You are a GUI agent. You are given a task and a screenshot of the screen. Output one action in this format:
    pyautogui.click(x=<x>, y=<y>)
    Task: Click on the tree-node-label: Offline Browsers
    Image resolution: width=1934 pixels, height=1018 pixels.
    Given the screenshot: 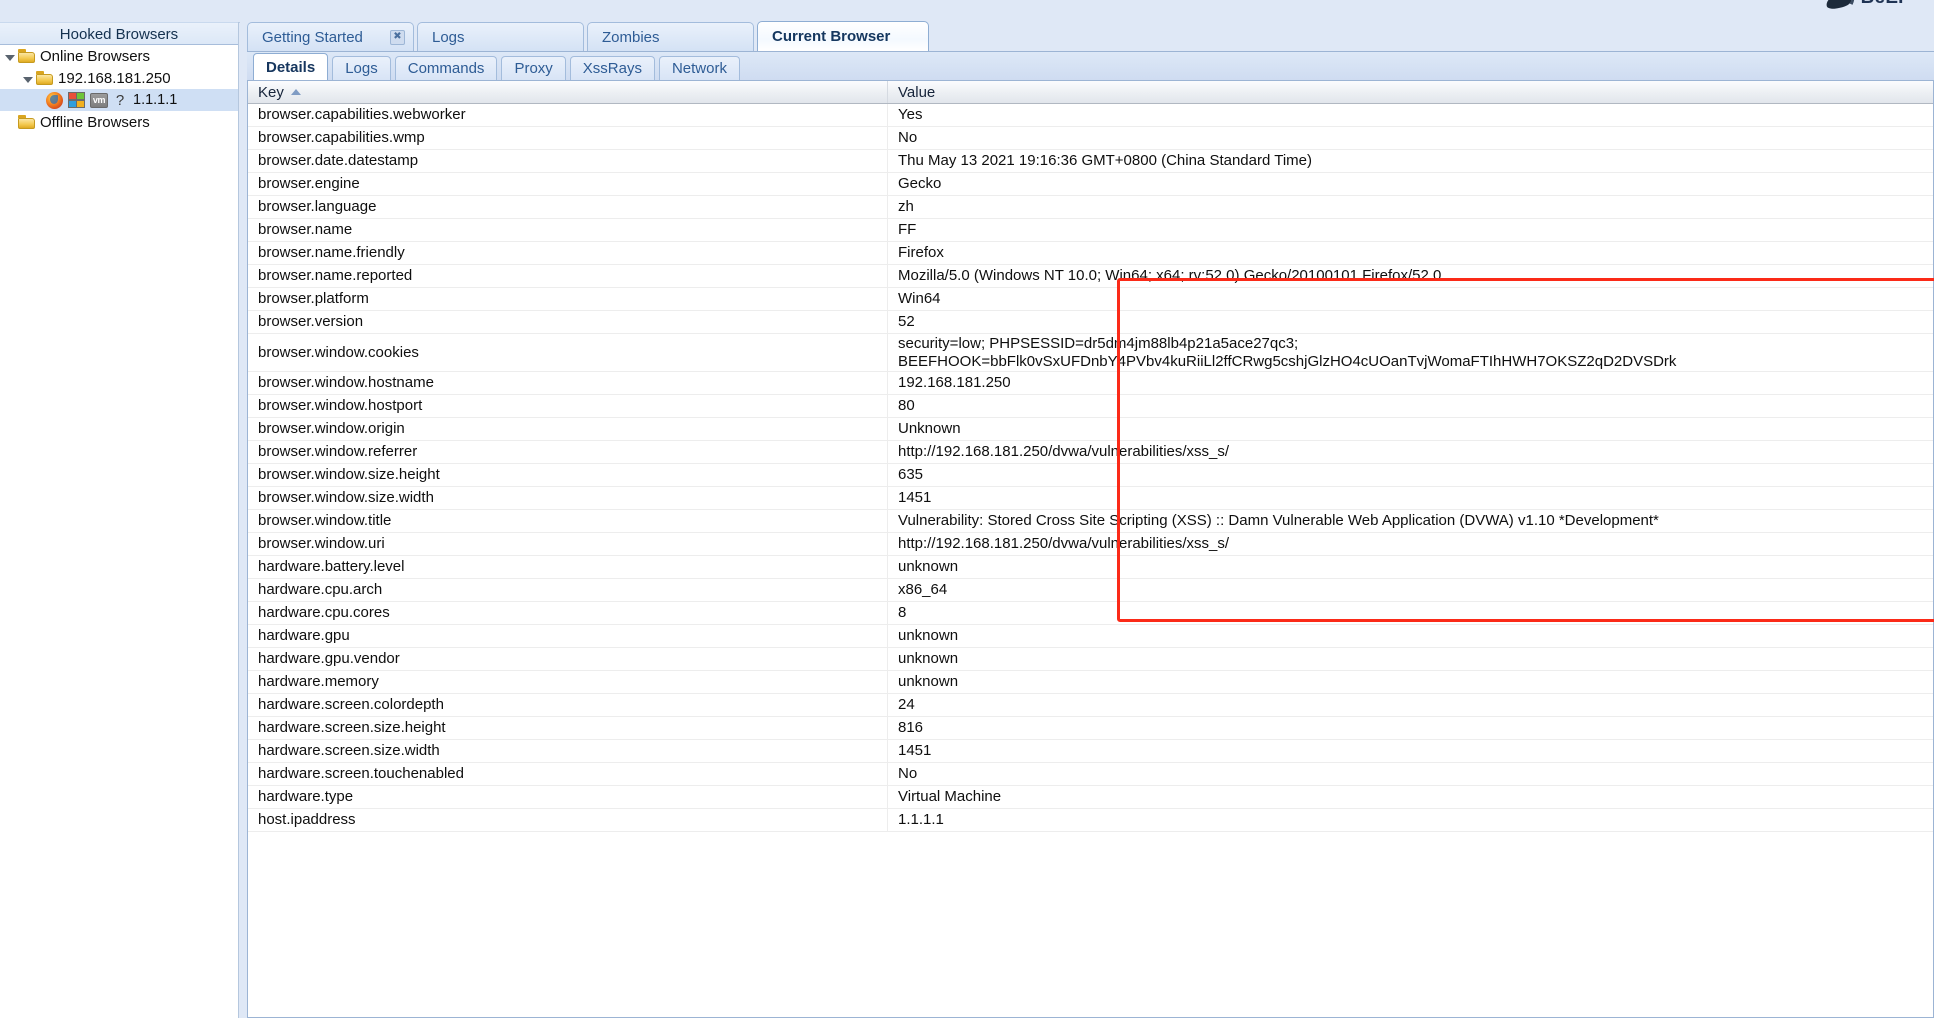 What is the action you would take?
    pyautogui.click(x=95, y=122)
    